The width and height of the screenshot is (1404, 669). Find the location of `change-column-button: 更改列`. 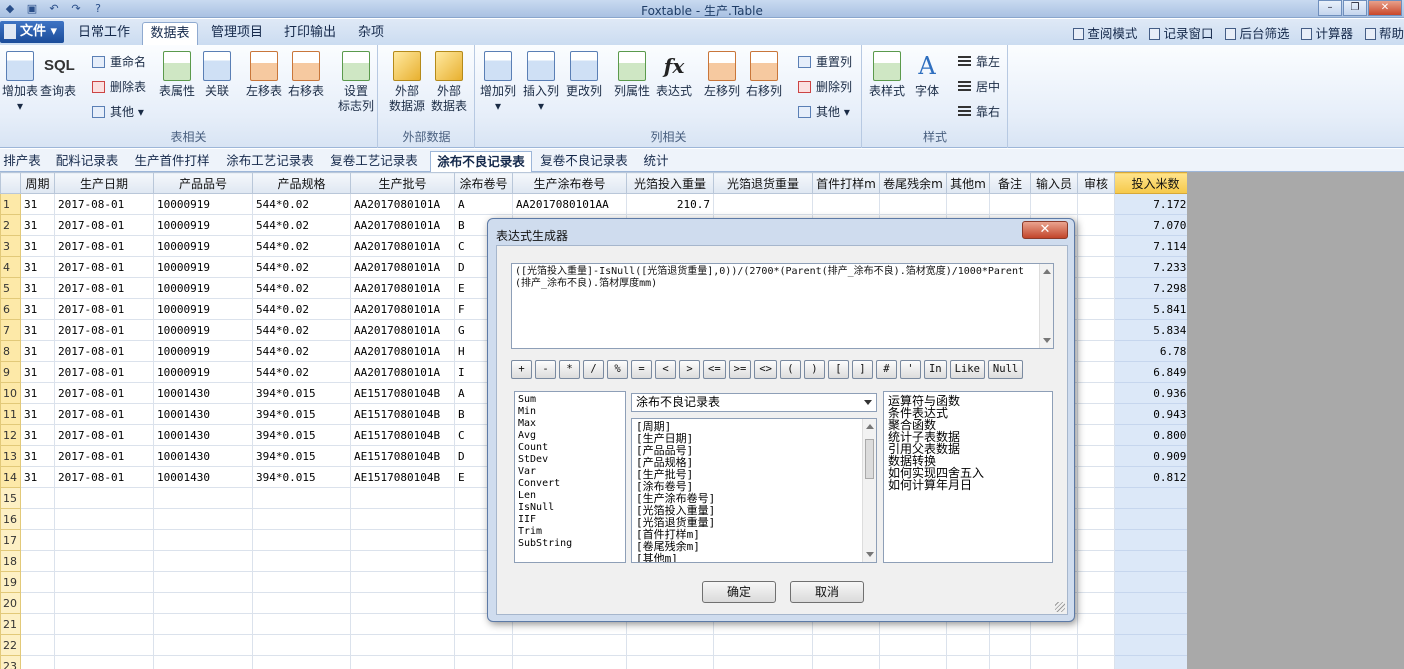

change-column-button: 更改列 is located at coordinates (584, 75).